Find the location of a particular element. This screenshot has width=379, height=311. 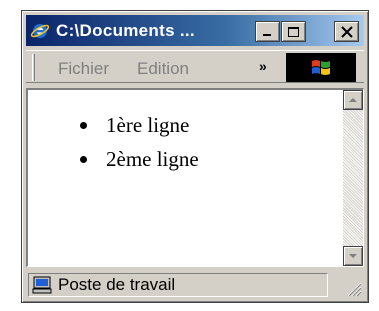

status-text: Poste de travail is located at coordinates (117, 284).